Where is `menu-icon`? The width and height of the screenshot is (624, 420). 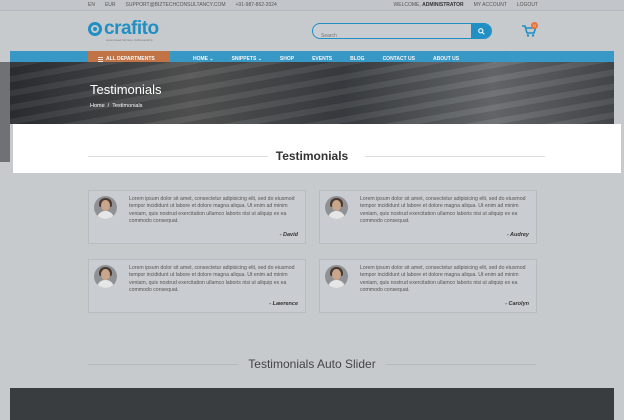
menu-icon is located at coordinates (100, 59).